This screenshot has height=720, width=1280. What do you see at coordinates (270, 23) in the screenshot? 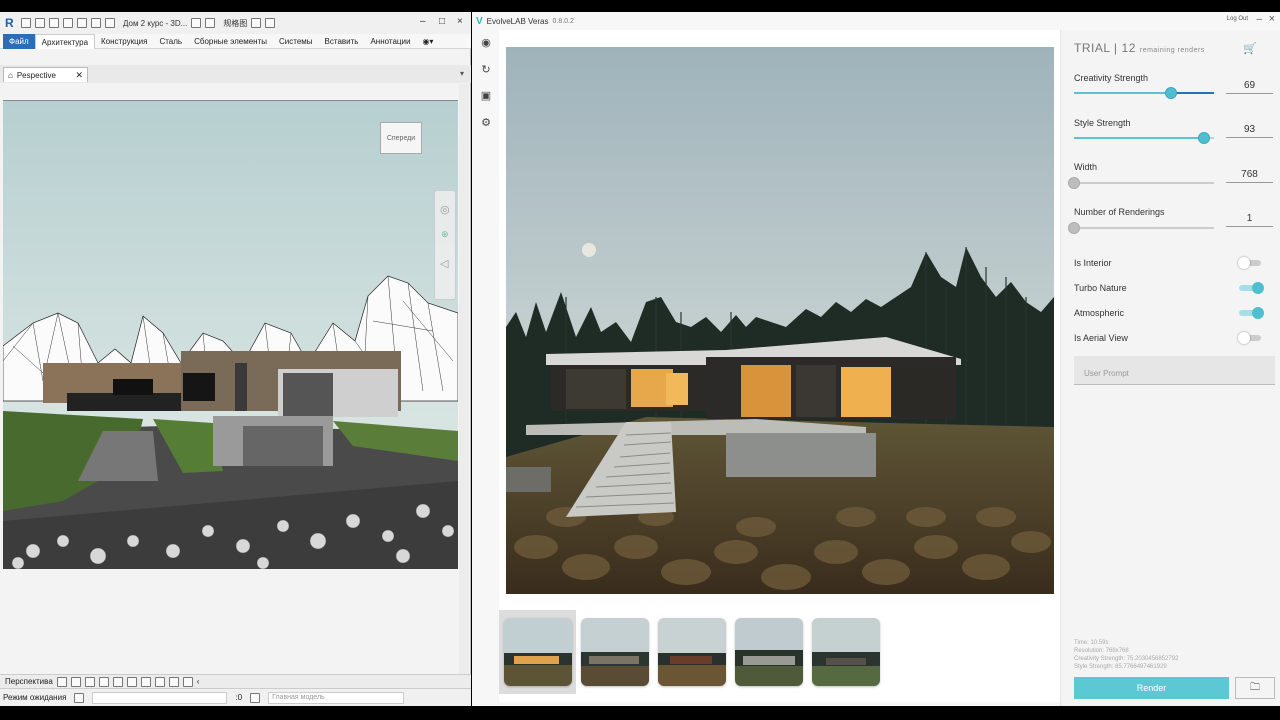
I see `help-icon` at bounding box center [270, 23].